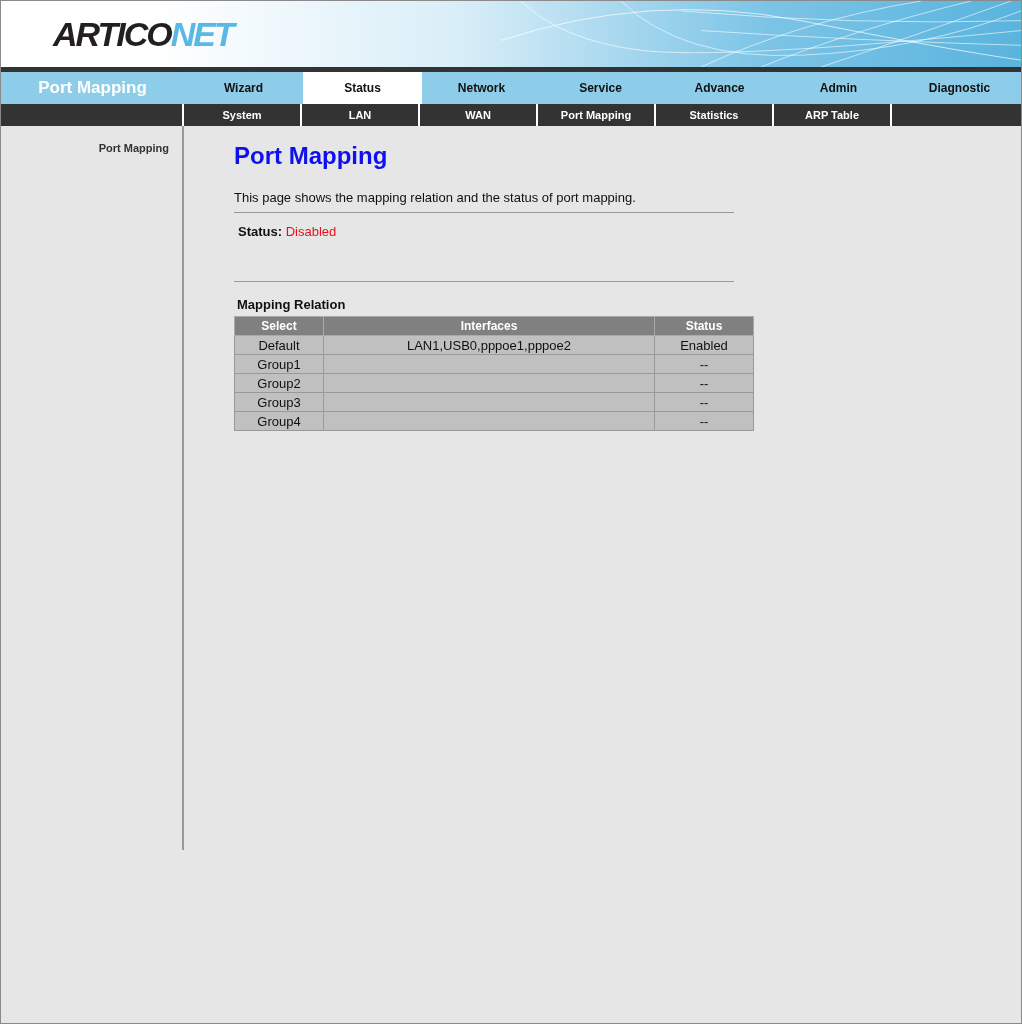 Image resolution: width=1022 pixels, height=1024 pixels. Describe the element at coordinates (311, 156) in the screenshot. I see `page-title: Port Mapping` at that location.